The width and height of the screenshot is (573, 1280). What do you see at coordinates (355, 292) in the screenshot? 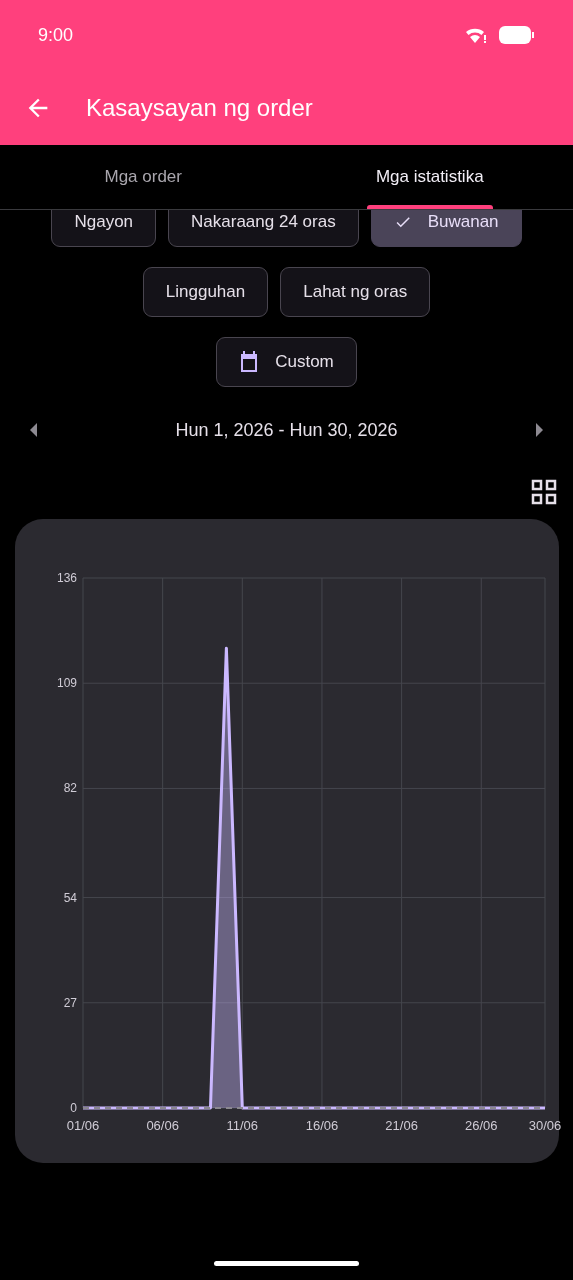
I see `filter-chip: Lahat ng oras` at bounding box center [355, 292].